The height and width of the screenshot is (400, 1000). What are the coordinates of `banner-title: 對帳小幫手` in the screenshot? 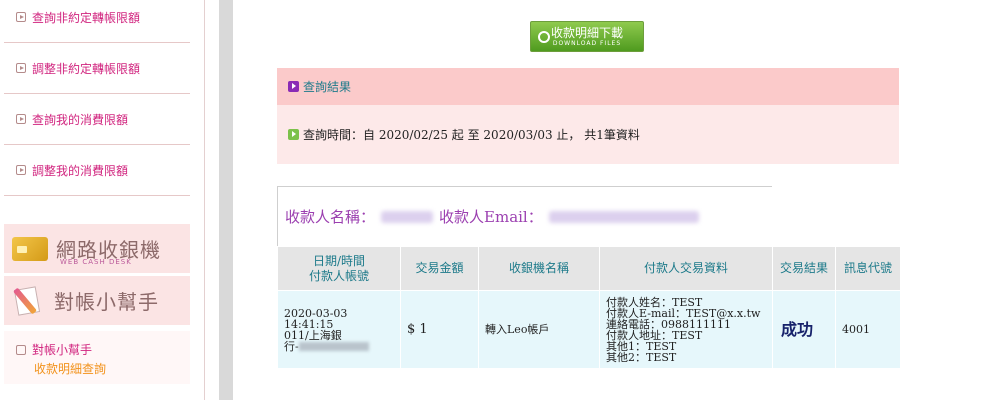 It's located at (106, 302).